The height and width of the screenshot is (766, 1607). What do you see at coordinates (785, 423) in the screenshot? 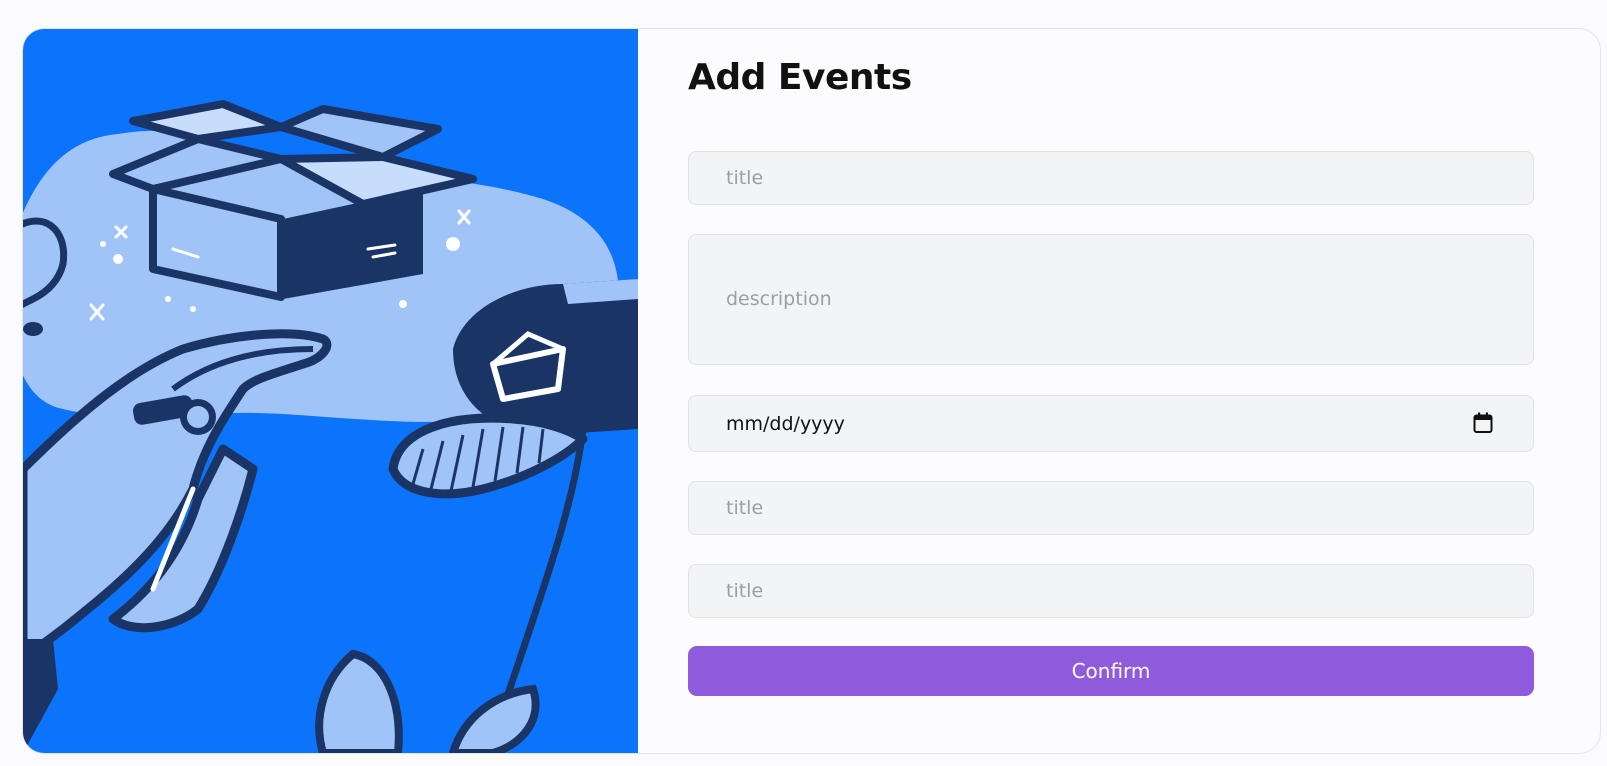
I see `date-format-text: mm/dd/yyyy` at bounding box center [785, 423].